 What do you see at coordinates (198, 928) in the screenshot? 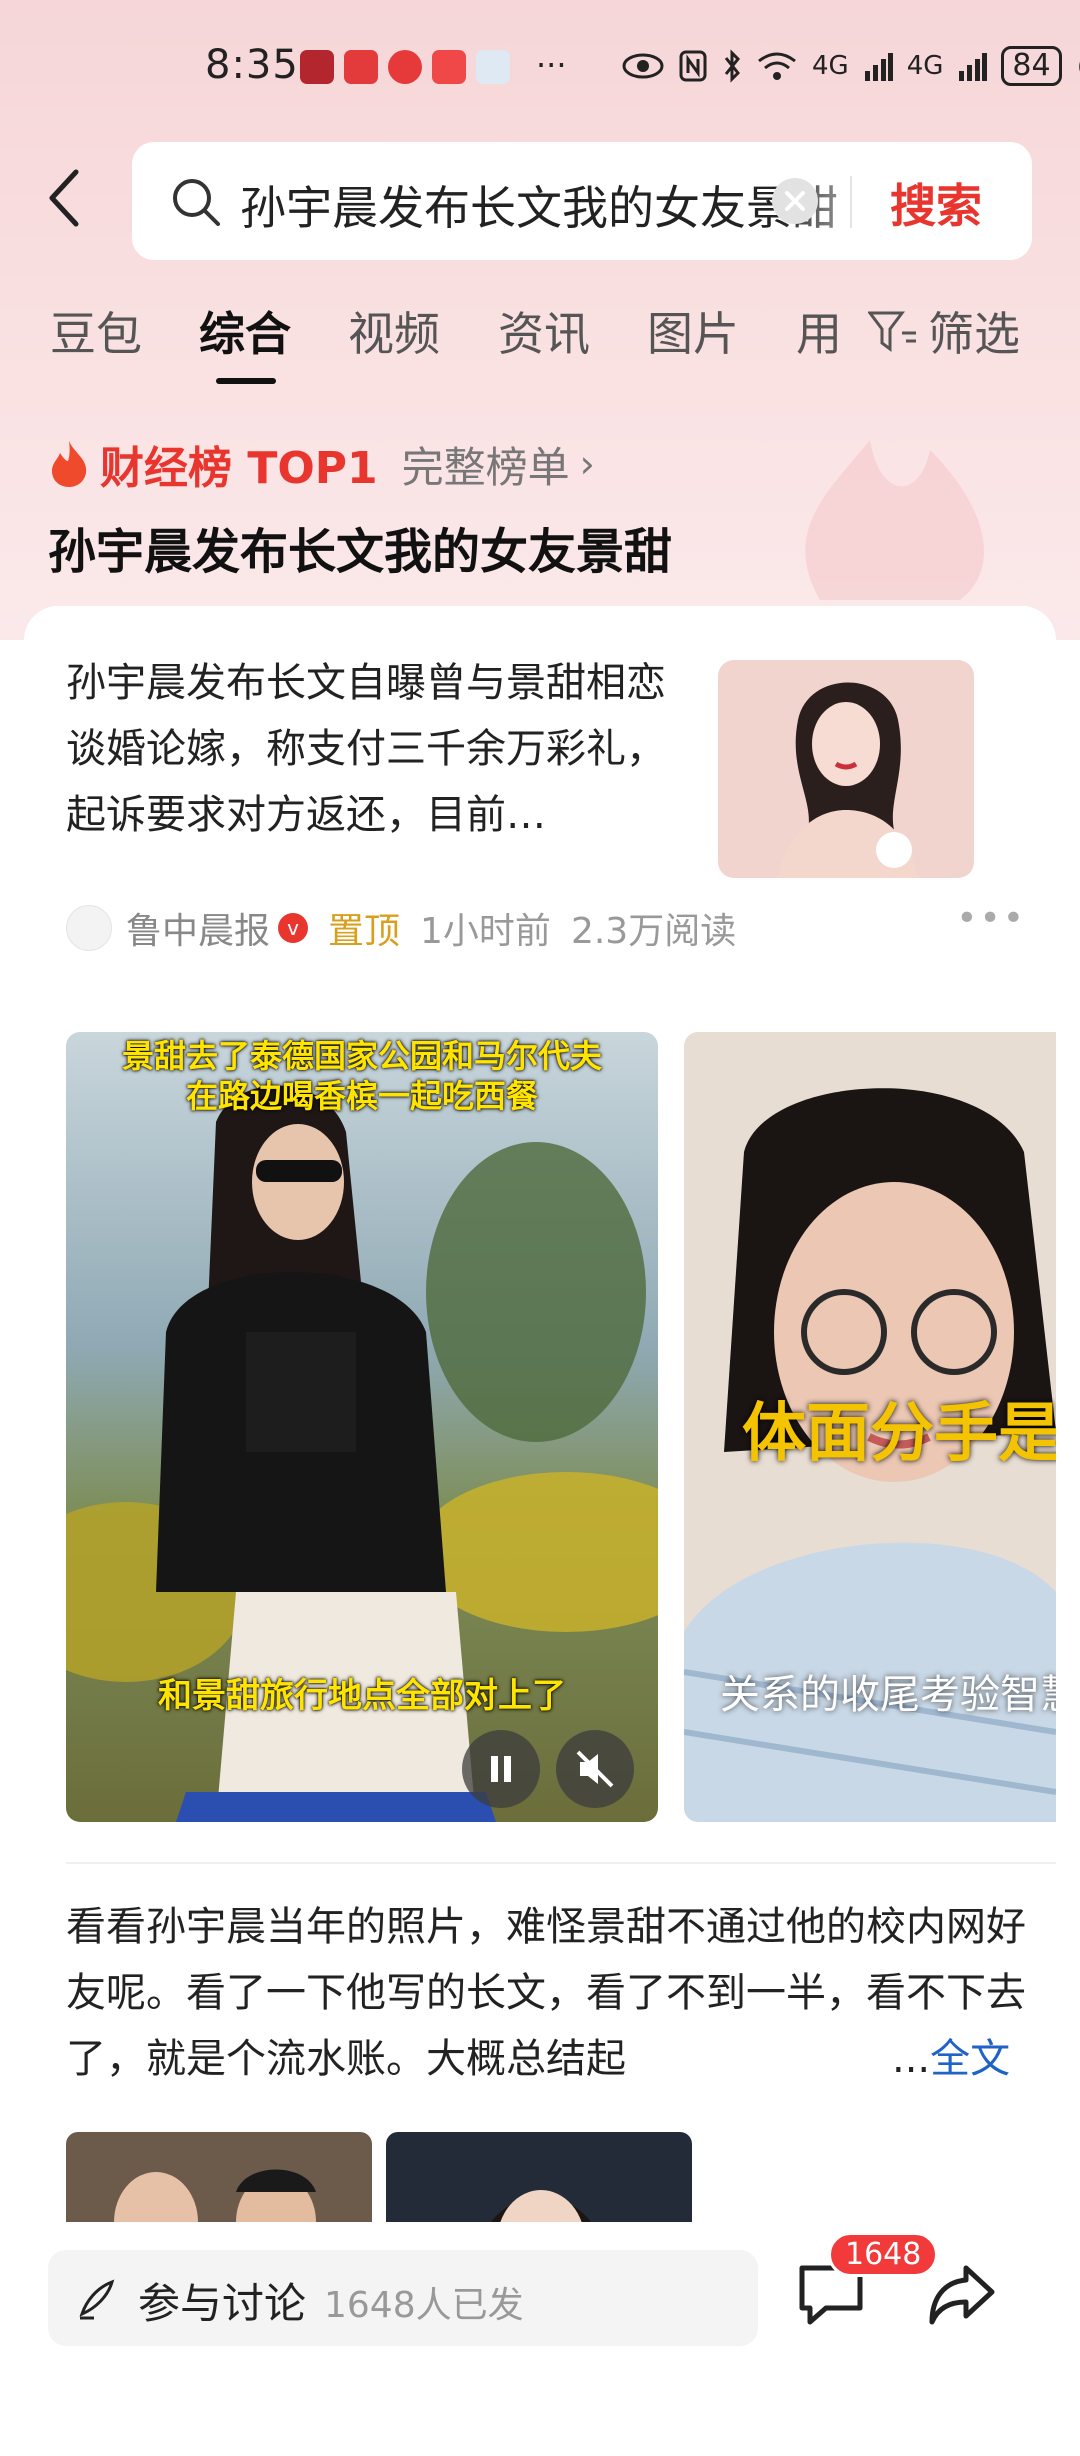
I see `news-source: 鲁中晨报` at bounding box center [198, 928].